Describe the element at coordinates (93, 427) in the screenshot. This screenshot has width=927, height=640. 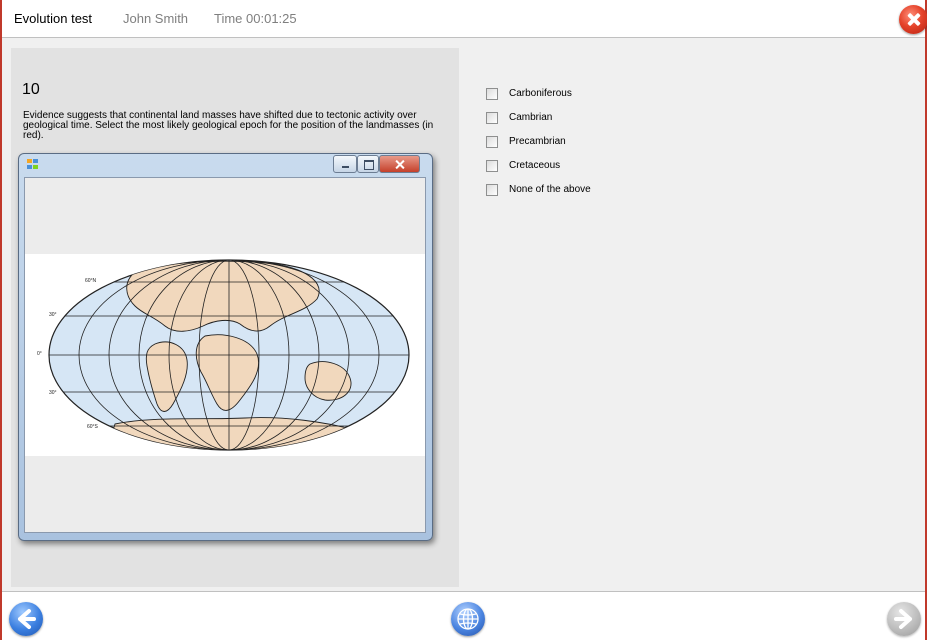
I see `lat-label-60s: 60°S` at that location.